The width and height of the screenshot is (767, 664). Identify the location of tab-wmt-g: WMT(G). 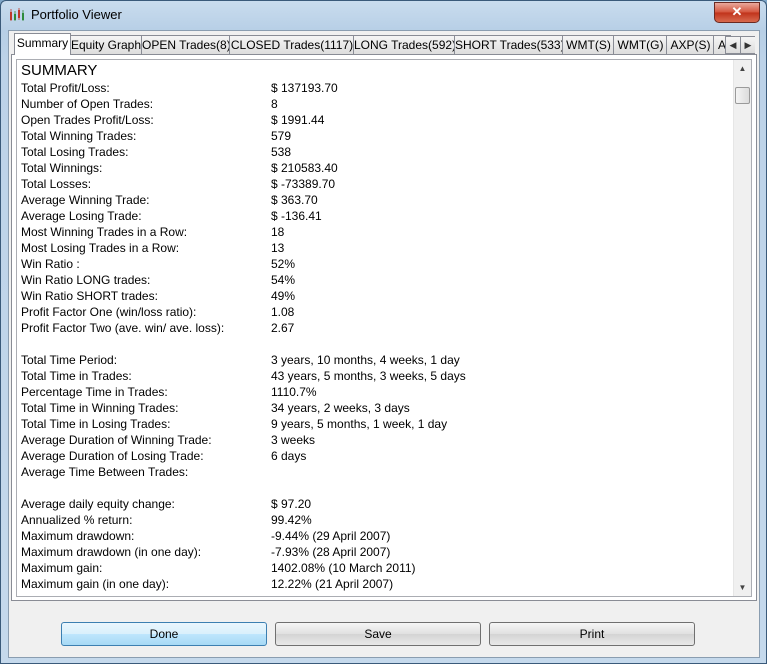
(640, 45).